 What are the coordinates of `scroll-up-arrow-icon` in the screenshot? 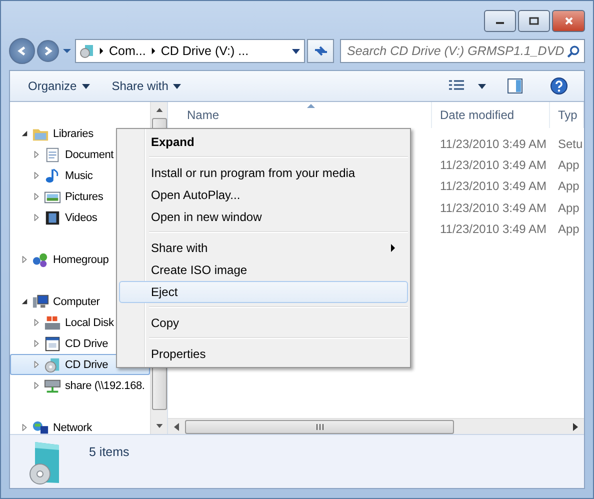 It's located at (159, 110).